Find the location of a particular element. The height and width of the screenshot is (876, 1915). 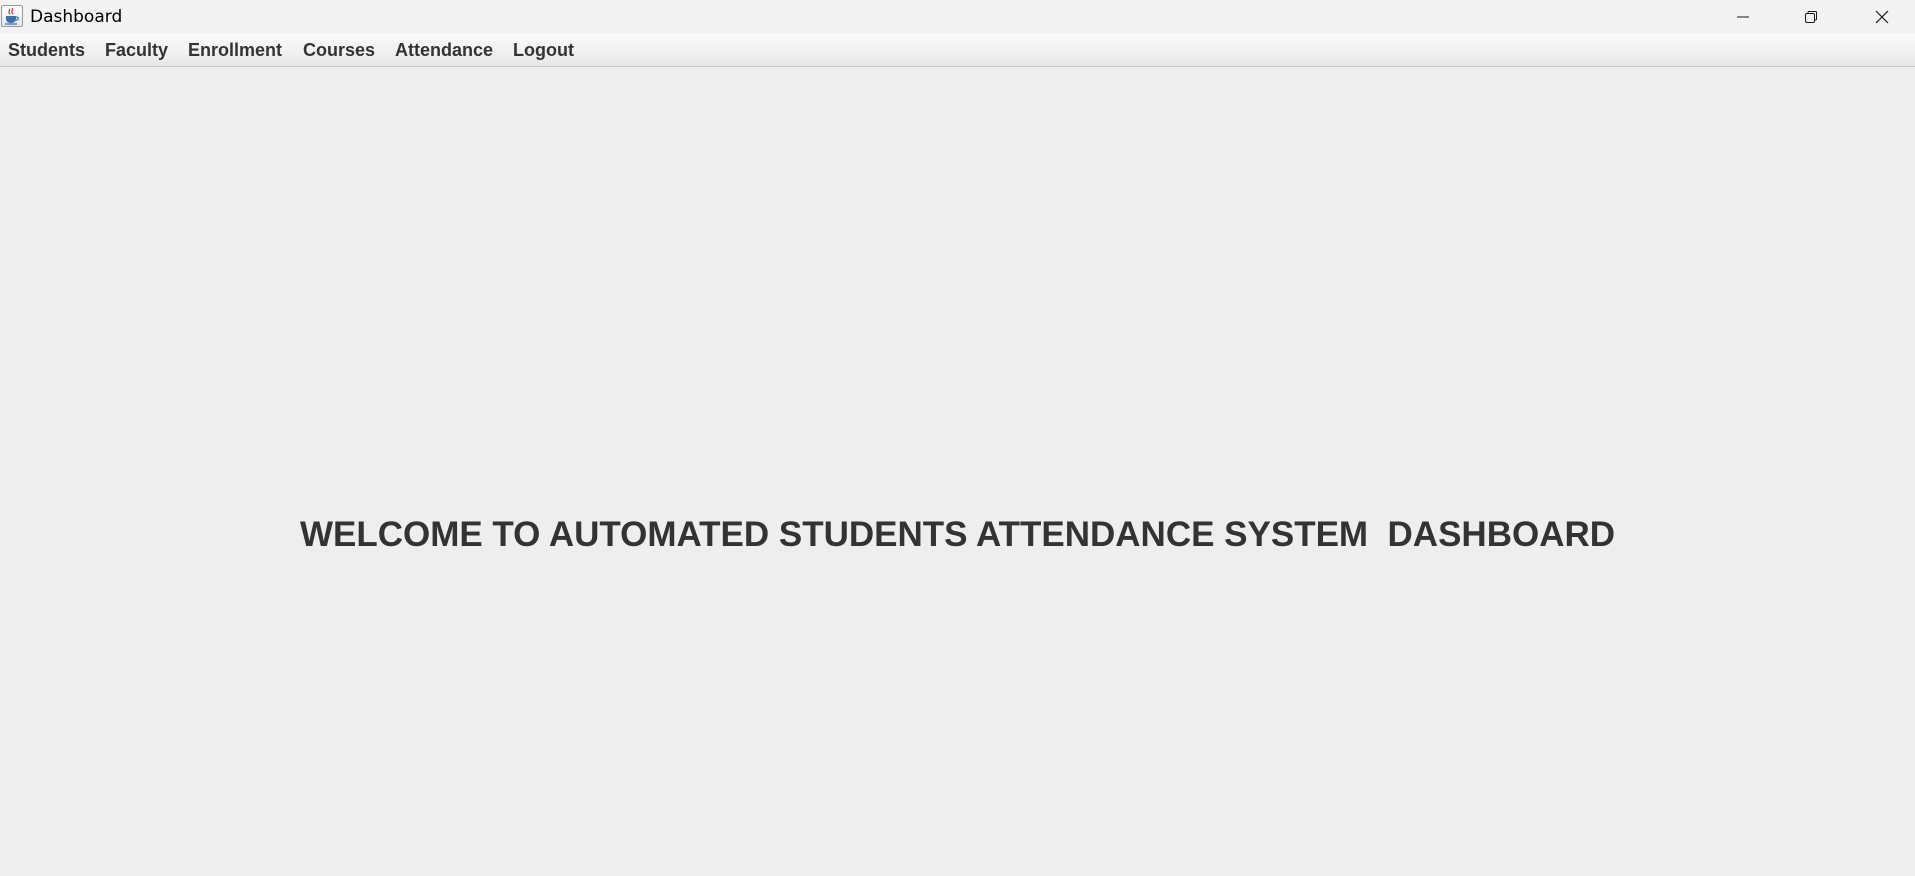

minimize-icon is located at coordinates (1743, 17).